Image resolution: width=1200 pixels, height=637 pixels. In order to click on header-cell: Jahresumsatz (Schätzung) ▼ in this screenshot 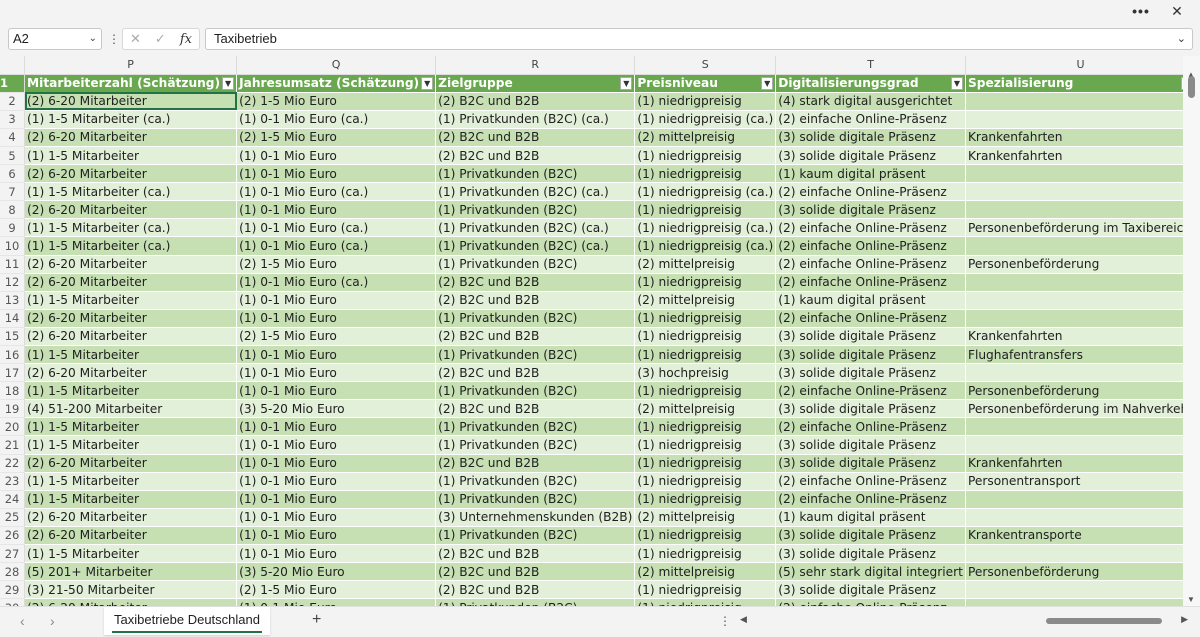, I will do `click(336, 83)`.